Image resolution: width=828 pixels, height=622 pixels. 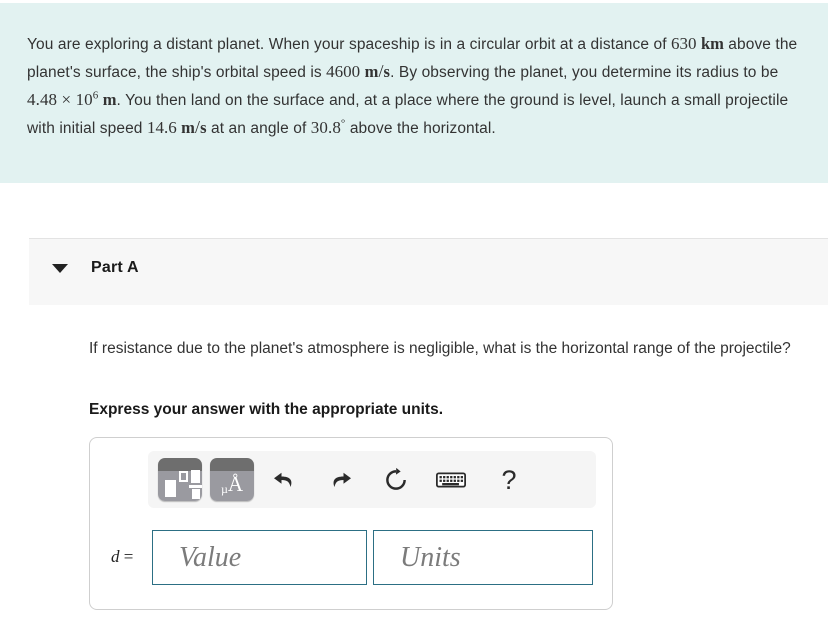 What do you see at coordinates (60, 268) in the screenshot?
I see `triangle-down-icon` at bounding box center [60, 268].